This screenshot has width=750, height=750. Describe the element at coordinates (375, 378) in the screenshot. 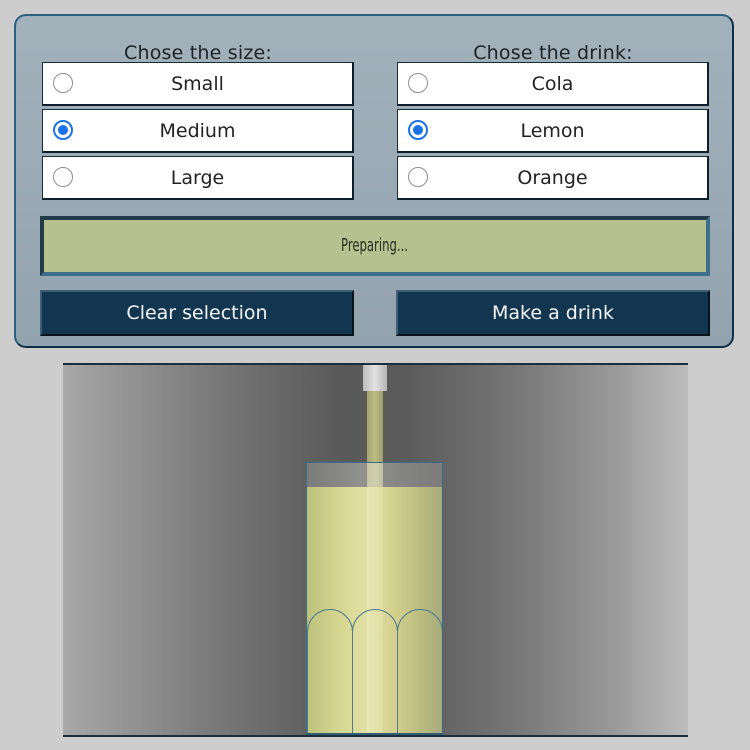

I see `dispenser-nozzle` at that location.